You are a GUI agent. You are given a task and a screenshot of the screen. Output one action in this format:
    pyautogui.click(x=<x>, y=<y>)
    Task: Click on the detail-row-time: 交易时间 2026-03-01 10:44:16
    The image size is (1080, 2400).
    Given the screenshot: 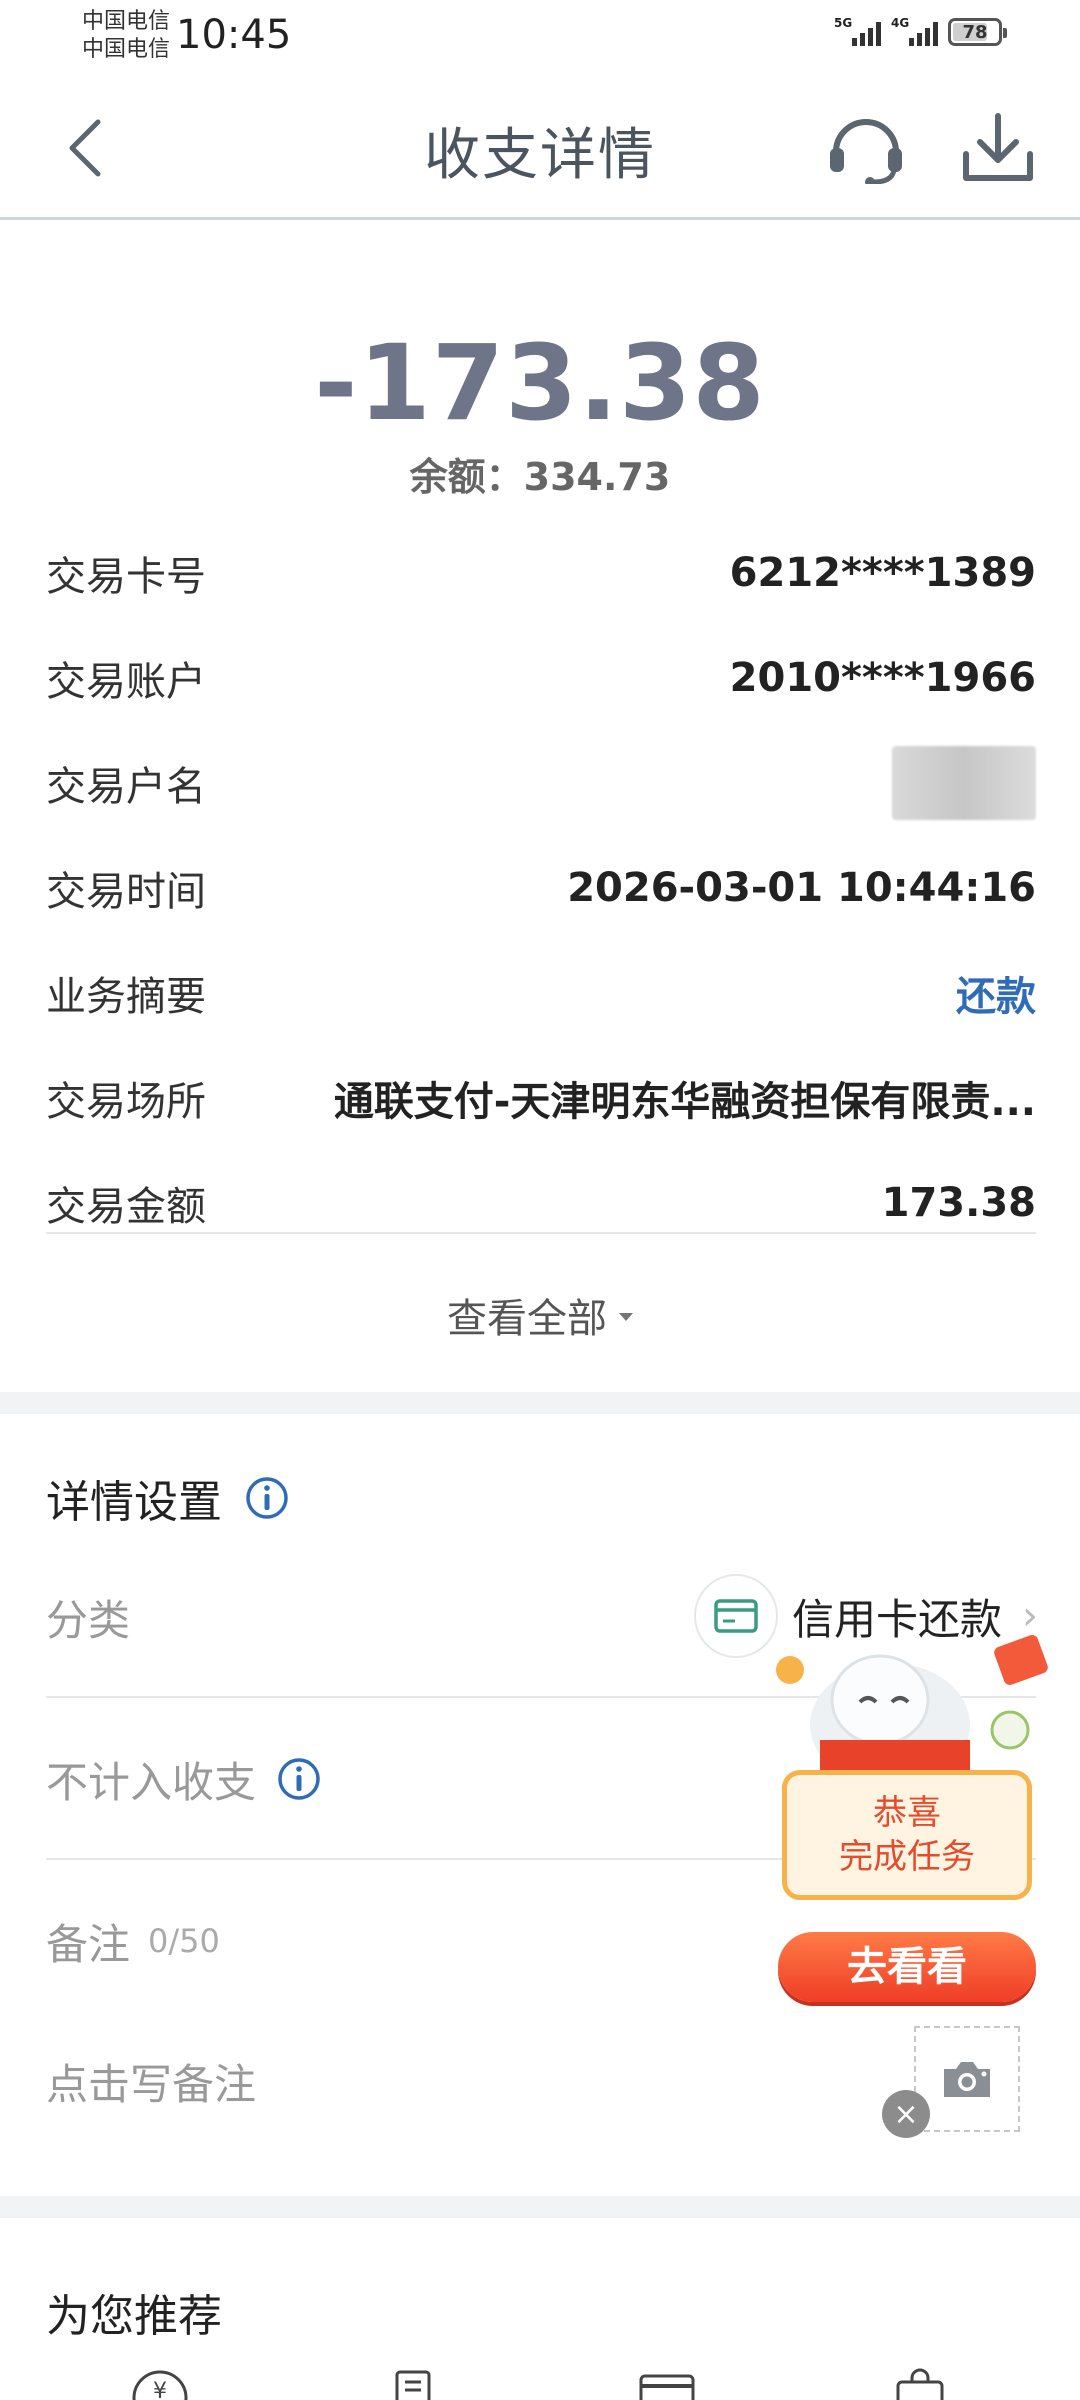 What is the action you would take?
    pyautogui.click(x=541, y=887)
    